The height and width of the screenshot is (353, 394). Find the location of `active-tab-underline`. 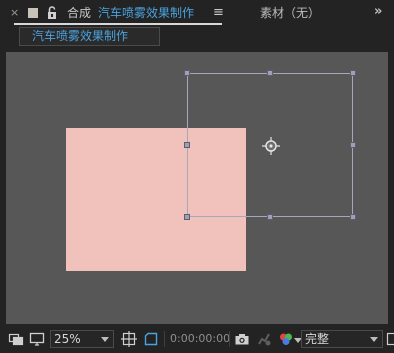

active-tab-underline is located at coordinates (118, 24).